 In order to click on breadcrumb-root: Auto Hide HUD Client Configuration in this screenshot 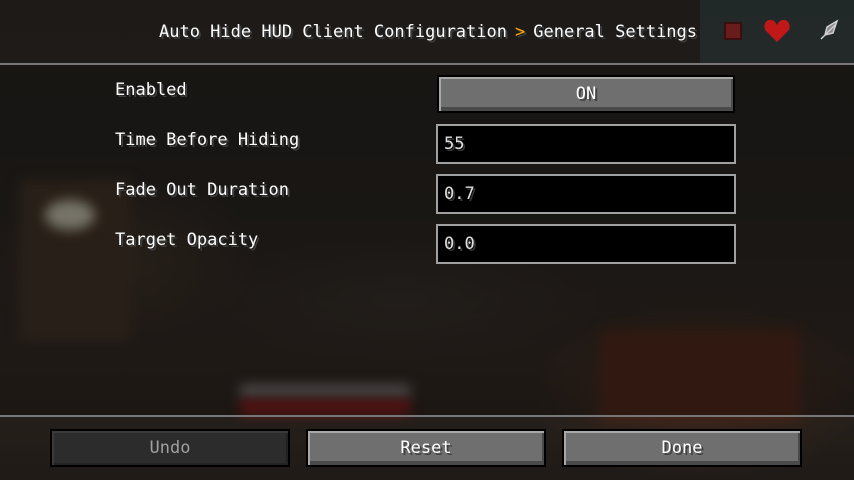, I will do `click(333, 32)`.